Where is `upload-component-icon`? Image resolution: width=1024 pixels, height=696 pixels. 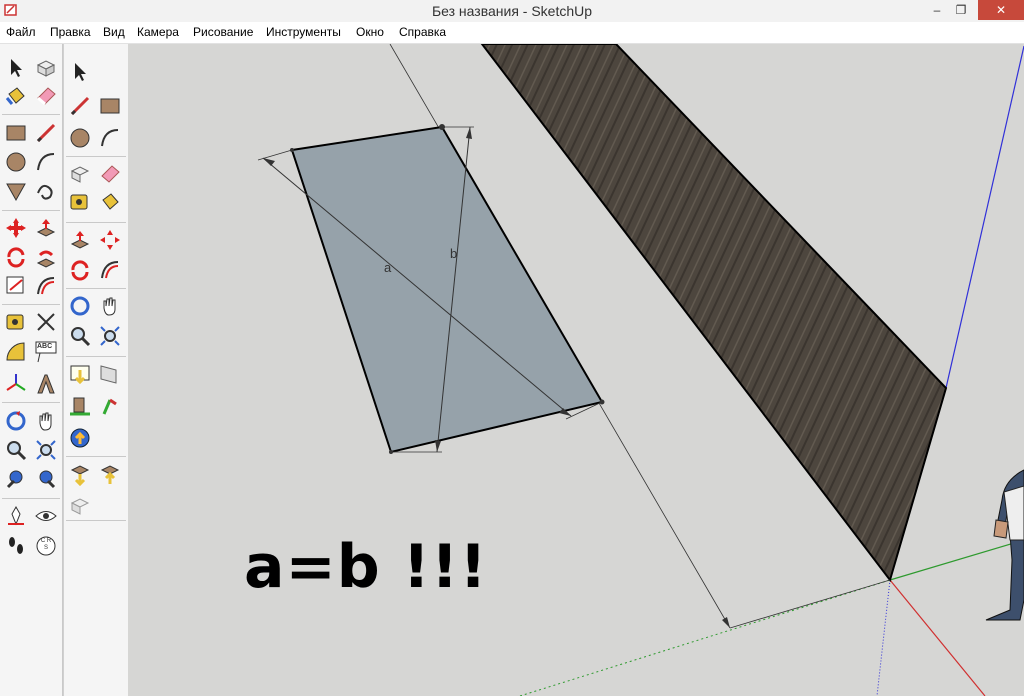
upload-component-icon is located at coordinates (110, 474).